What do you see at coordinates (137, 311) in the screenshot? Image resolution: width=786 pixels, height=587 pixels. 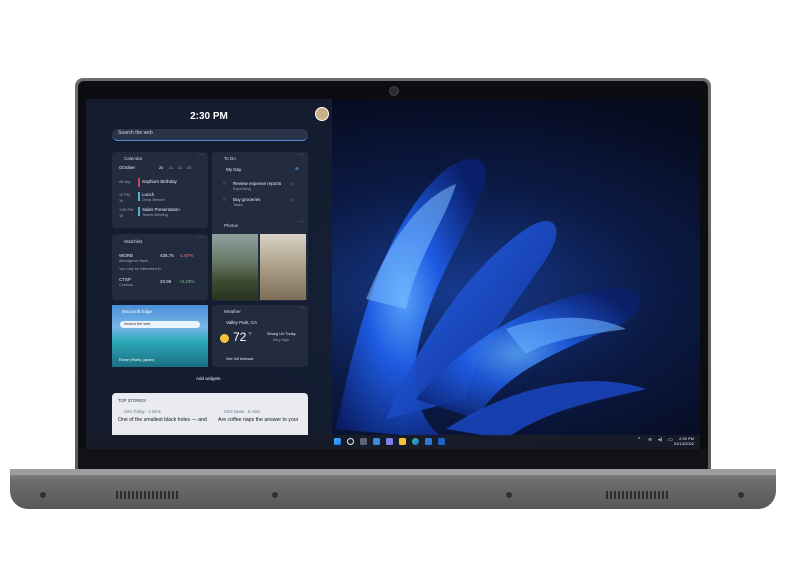 I see `edge-title: Microsoft Edge` at bounding box center [137, 311].